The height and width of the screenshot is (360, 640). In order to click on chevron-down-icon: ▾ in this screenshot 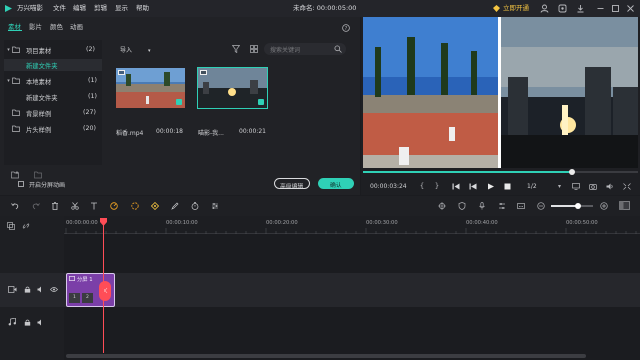, I will do `click(8, 50)`.